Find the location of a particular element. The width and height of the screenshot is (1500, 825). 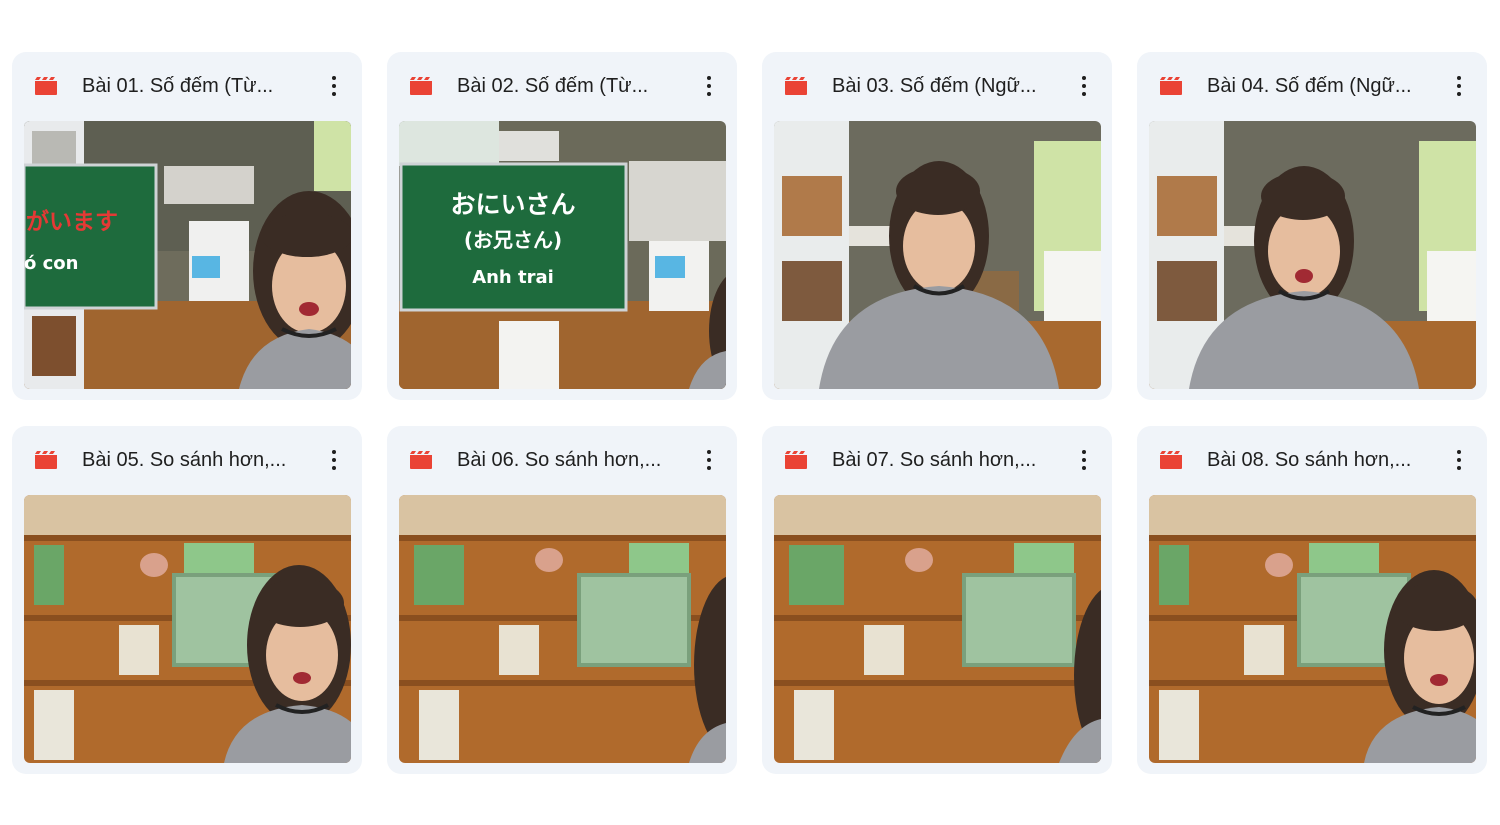

board-text-line1: がいます is located at coordinates (72, 221).